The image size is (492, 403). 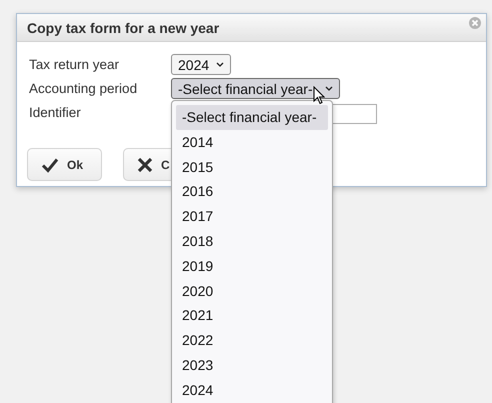 I want to click on dropdown-option: 2016, so click(x=252, y=191).